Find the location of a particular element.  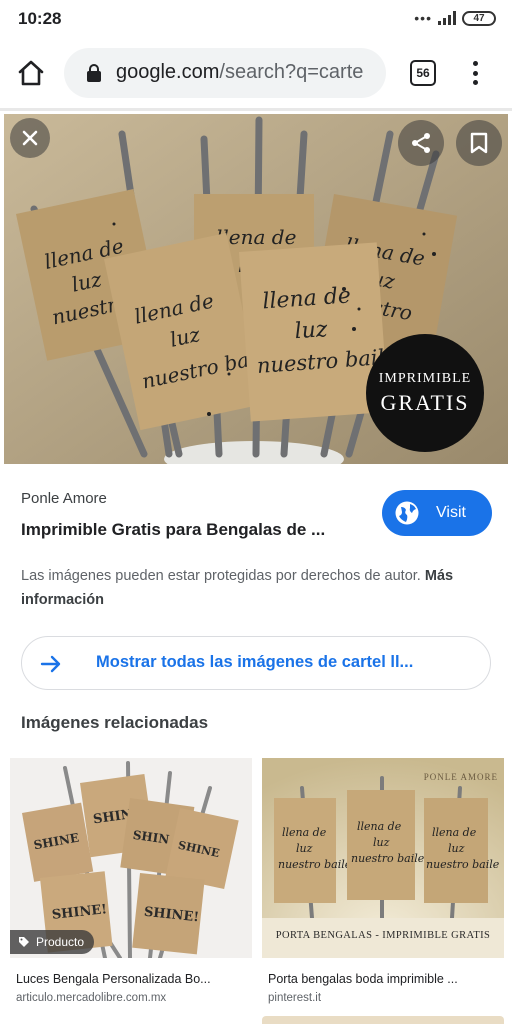

bookmark-icon is located at coordinates (479, 143).